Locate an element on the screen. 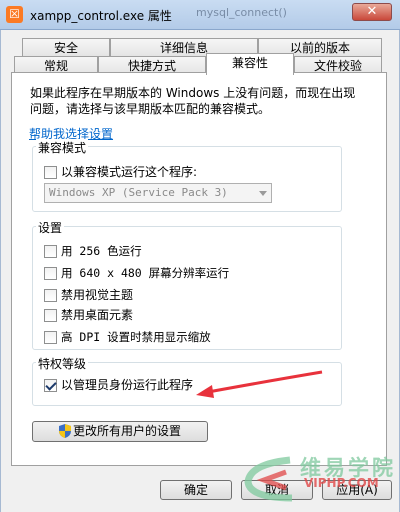 The image size is (400, 512). compat-os-select: Windows XP (Service Pack 3) is located at coordinates (158, 193).